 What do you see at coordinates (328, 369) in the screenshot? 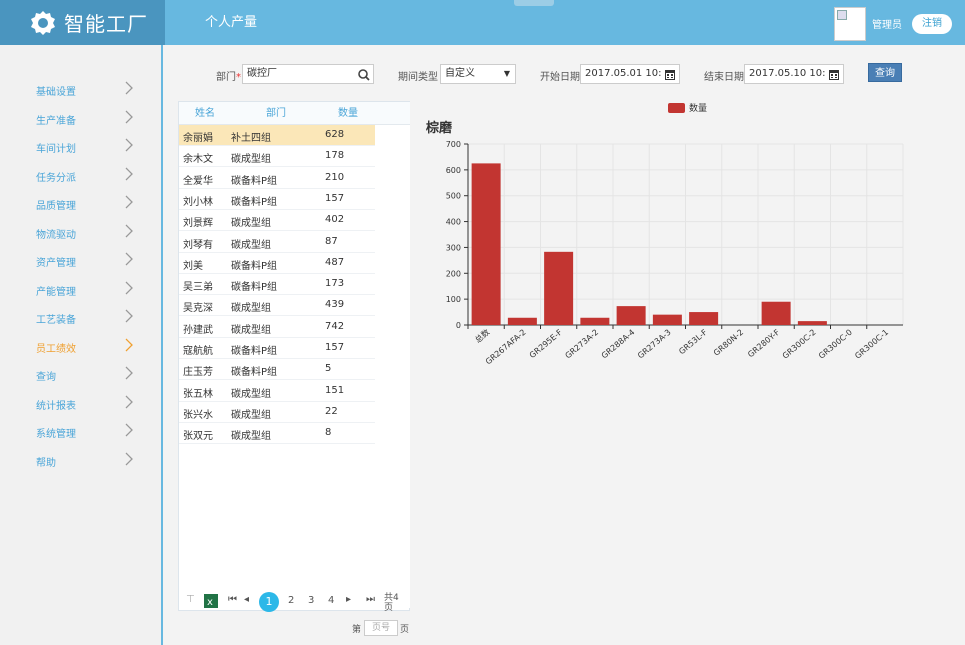
I see `cell-qty: 5` at bounding box center [328, 369].